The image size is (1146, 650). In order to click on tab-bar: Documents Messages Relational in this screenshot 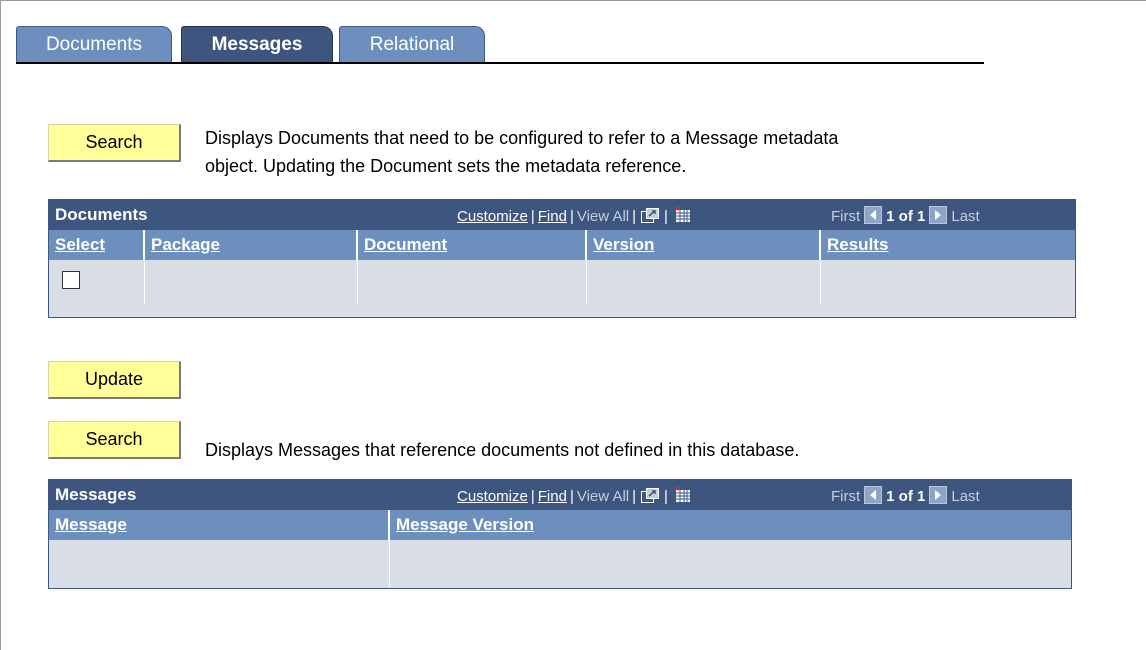, I will do `click(500, 45)`.